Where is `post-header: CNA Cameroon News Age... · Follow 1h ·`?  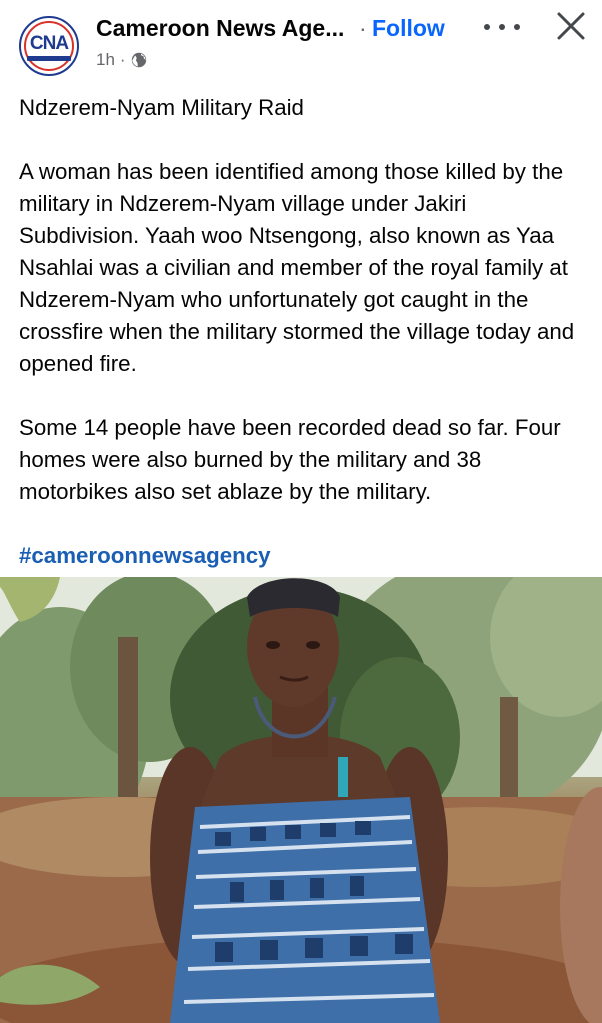
post-header: CNA Cameroon News Age... · Follow 1h · is located at coordinates (301, 41).